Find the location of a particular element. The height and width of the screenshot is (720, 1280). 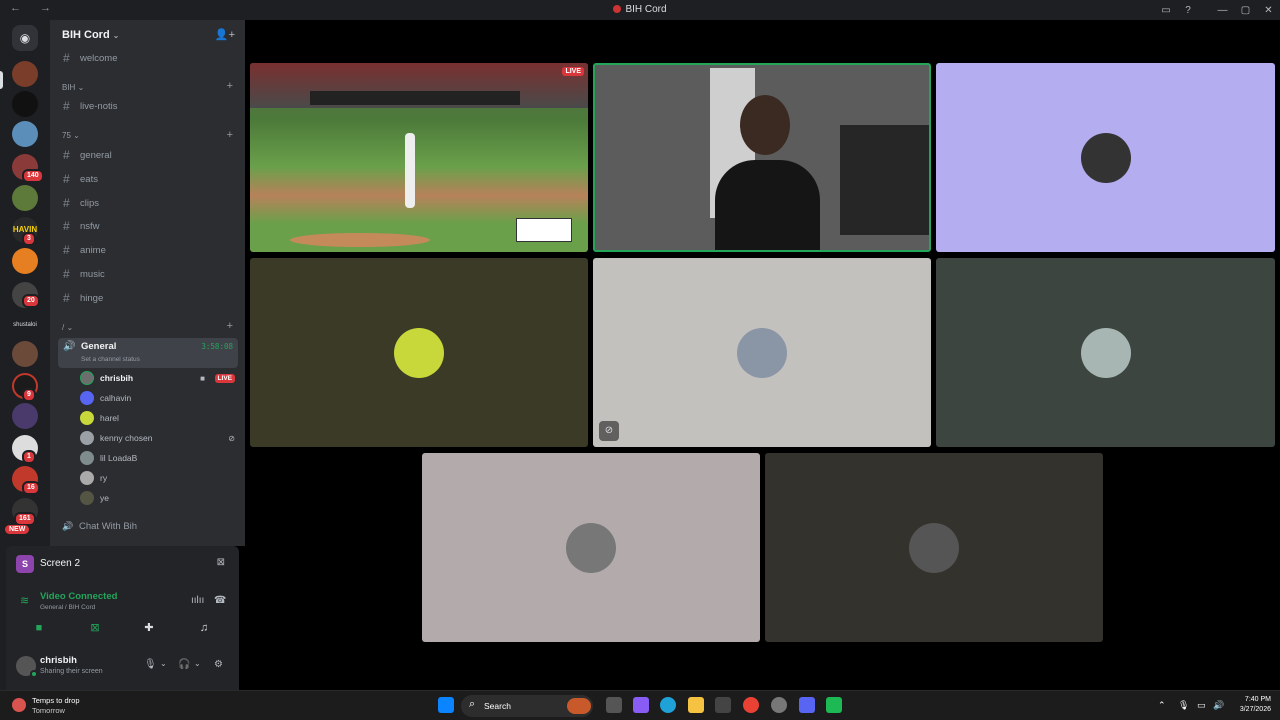

voice-user-ry: ry is located at coordinates (157, 478).